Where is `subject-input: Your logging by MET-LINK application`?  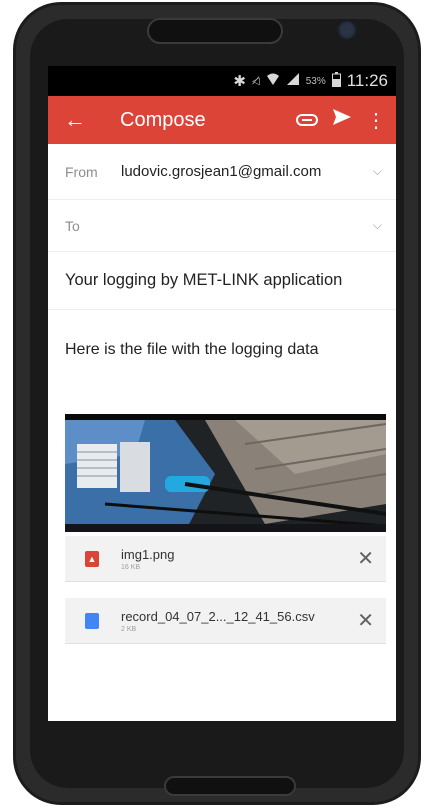 subject-input: Your logging by MET-LINK application is located at coordinates (203, 280).